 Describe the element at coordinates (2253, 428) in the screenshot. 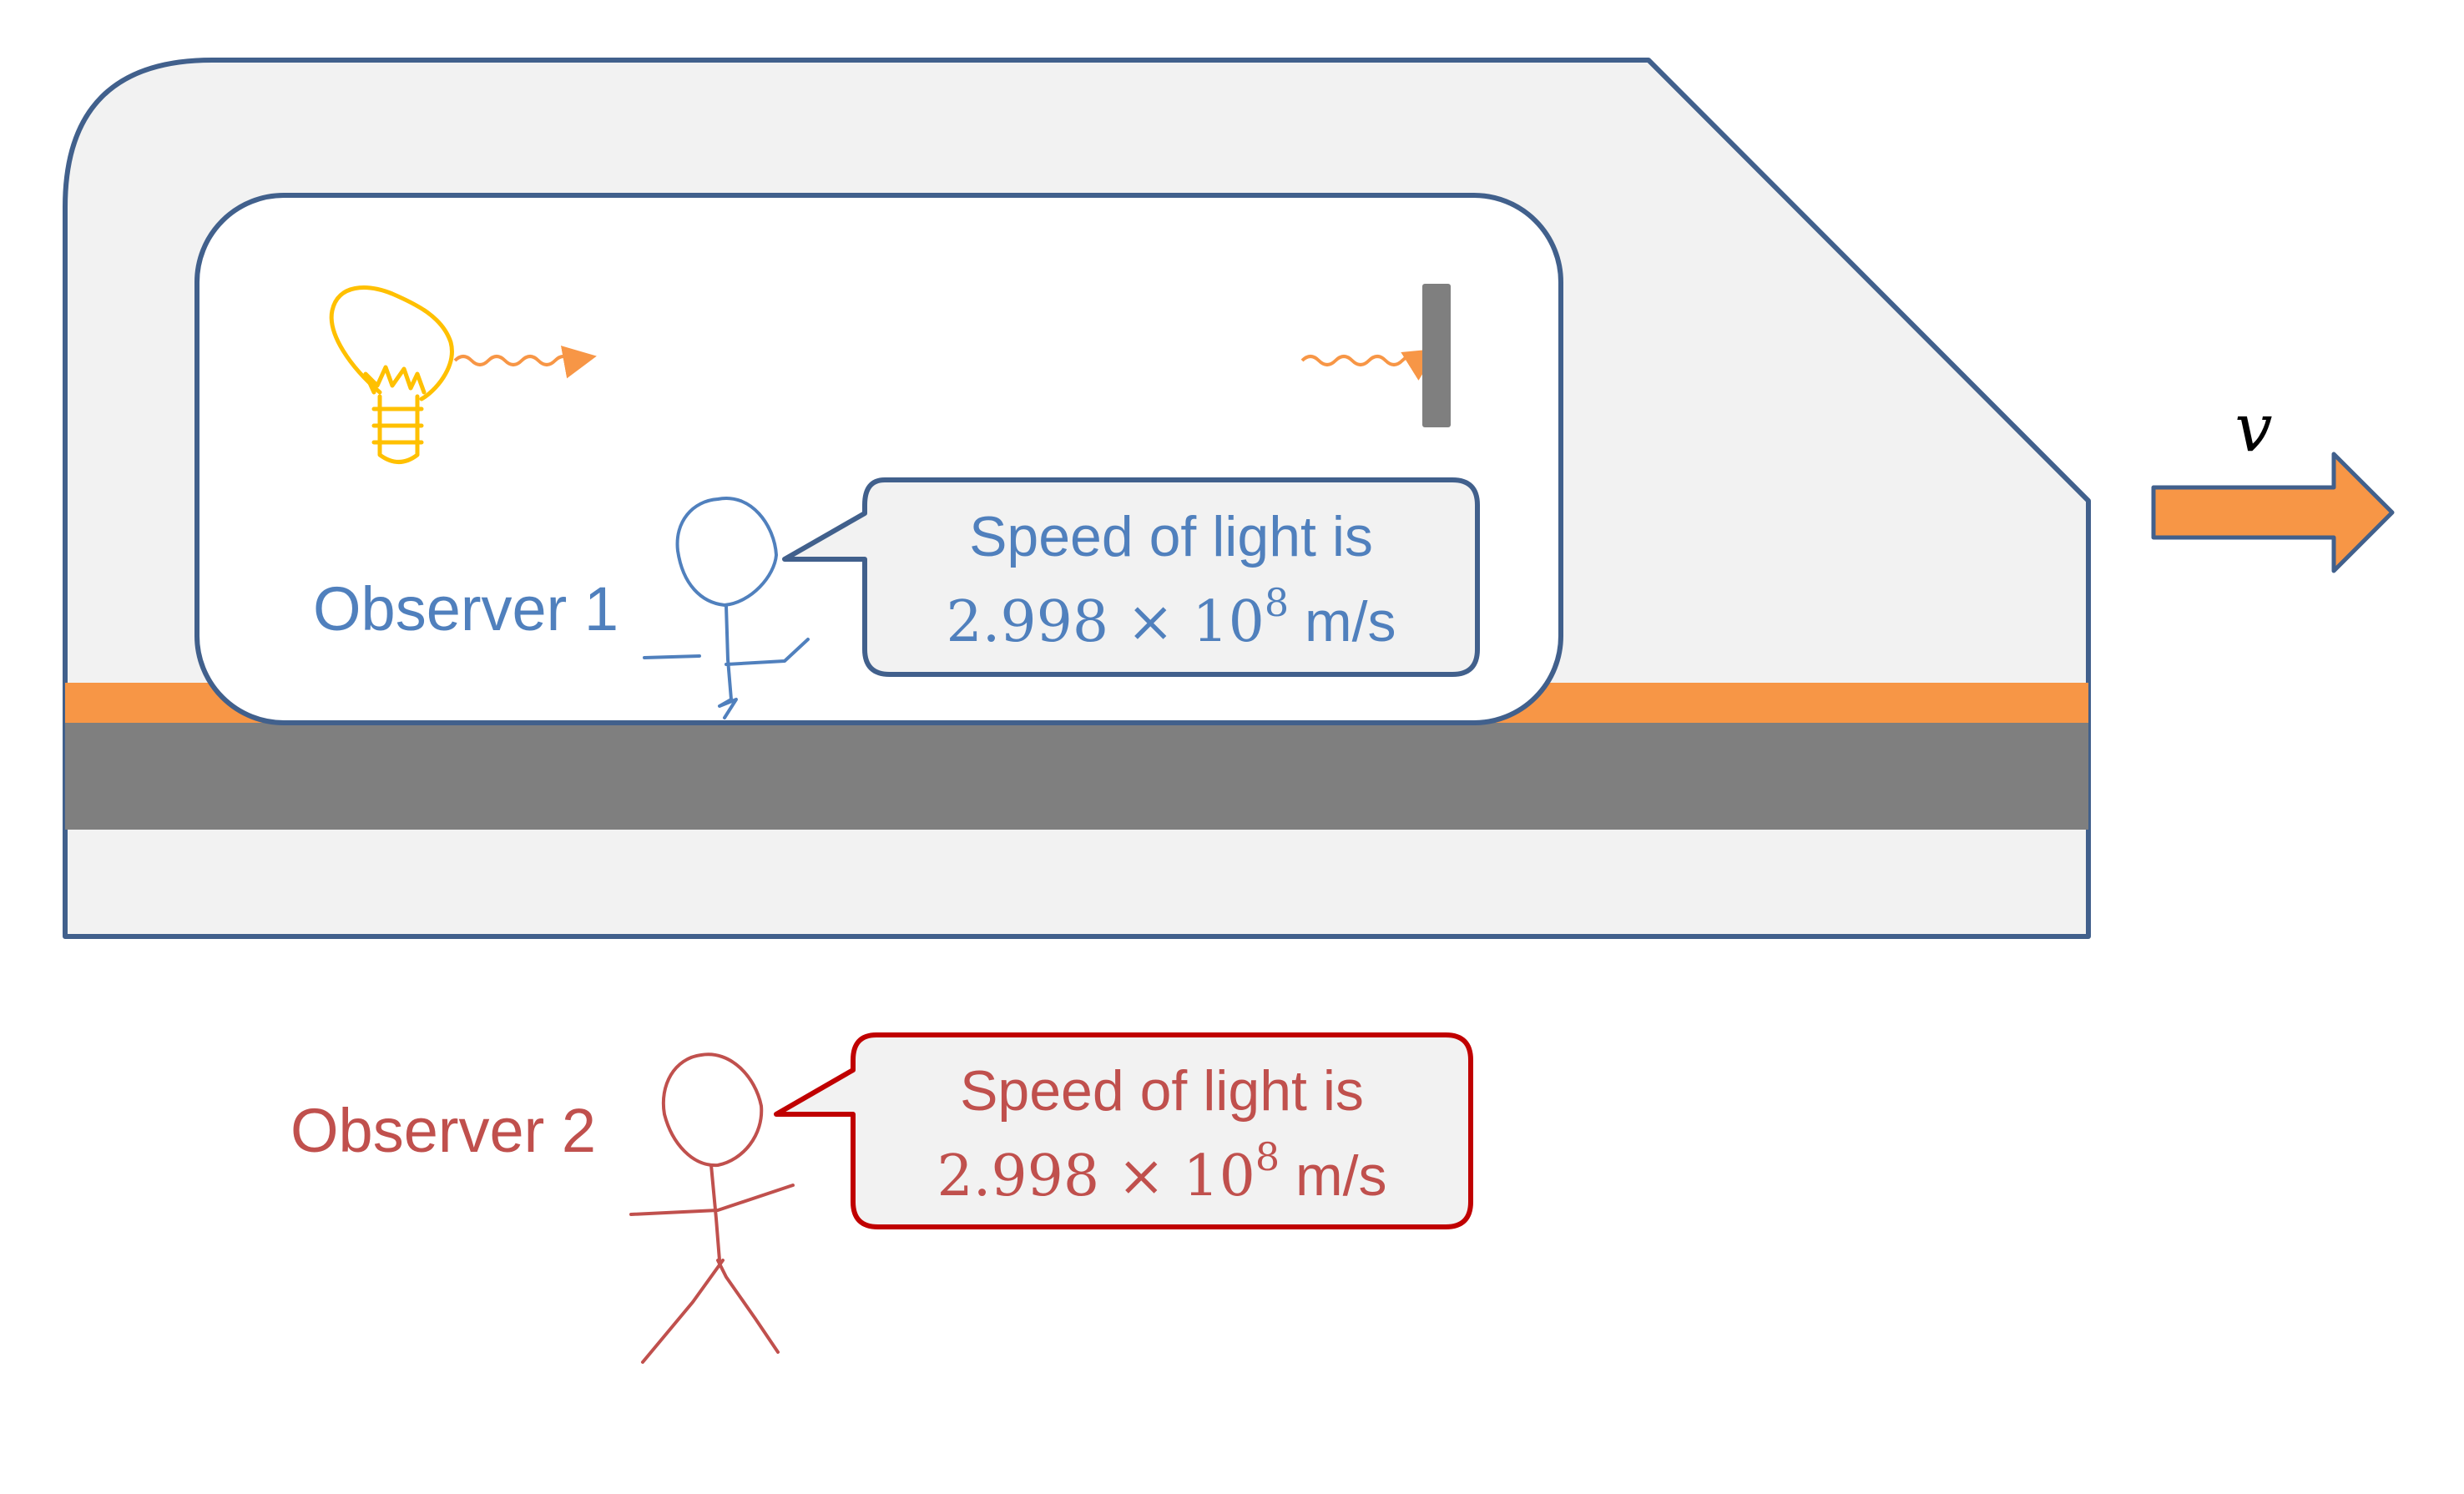

I see `velocity-label: v` at that location.